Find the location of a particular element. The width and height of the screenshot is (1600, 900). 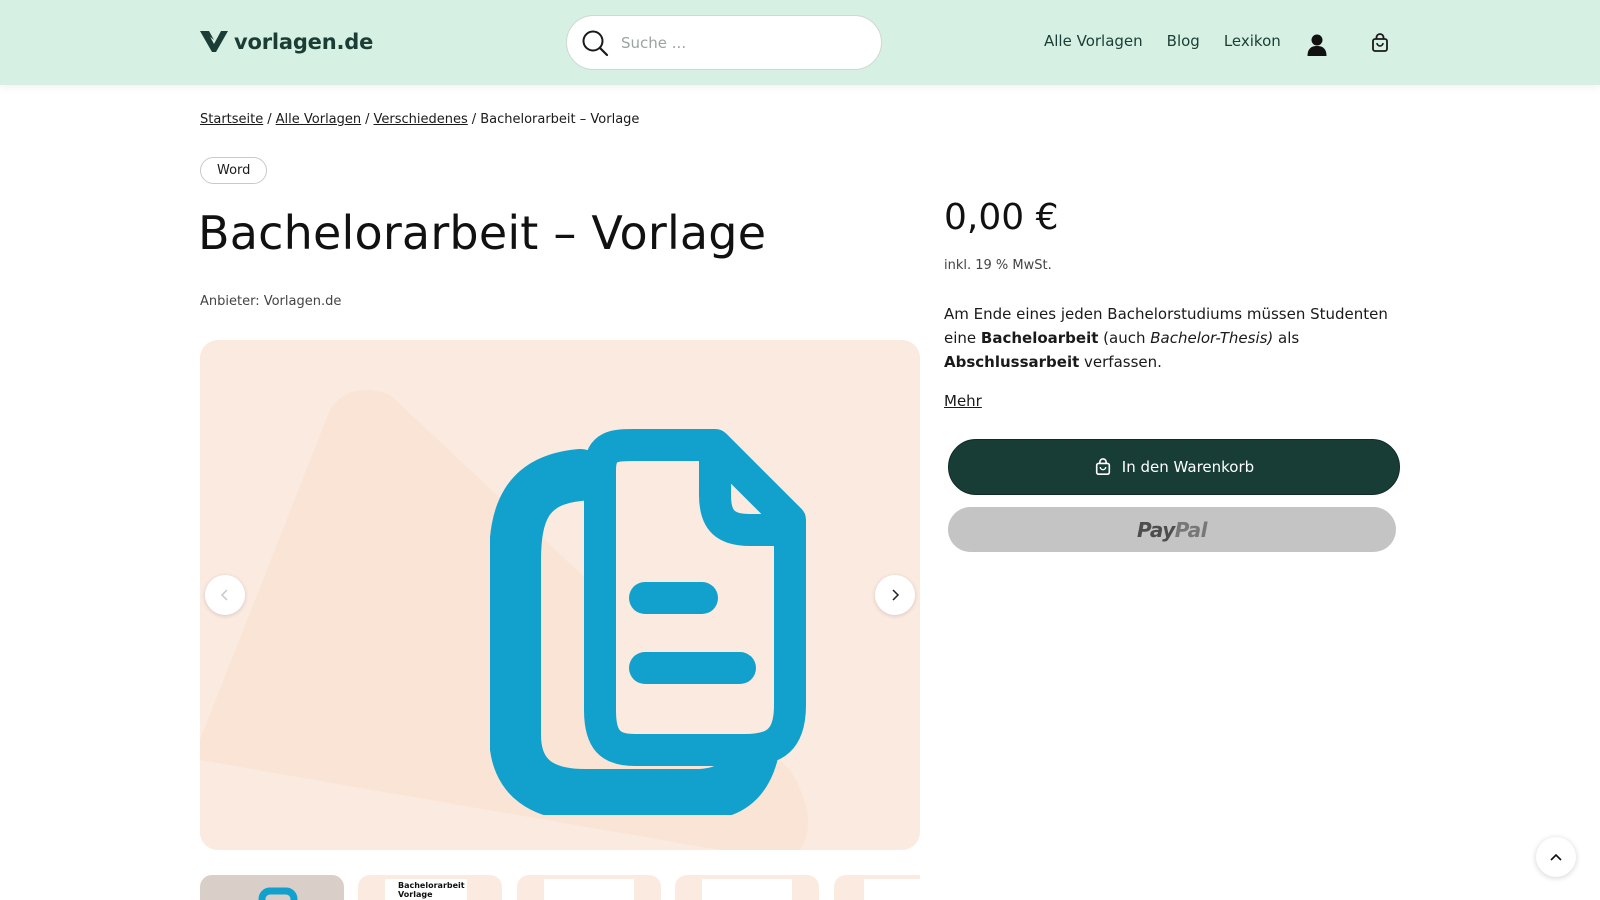

add-to-cart-label: In den Warenkorb is located at coordinates (1188, 467).